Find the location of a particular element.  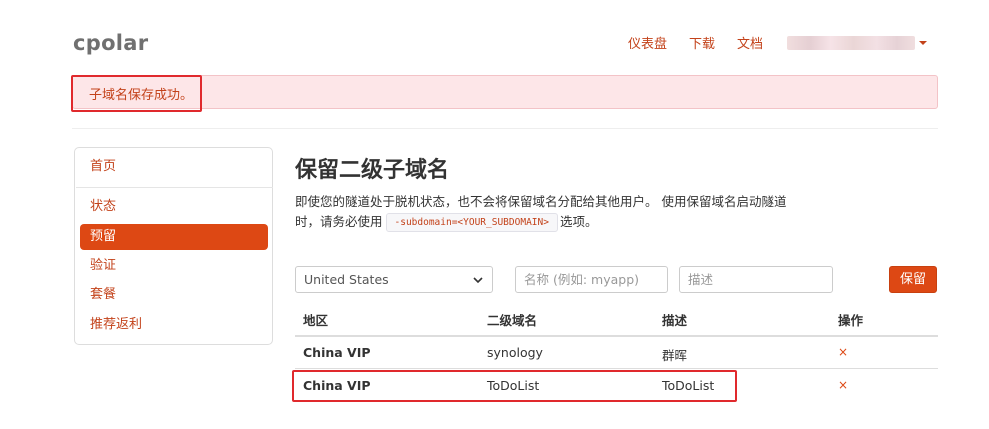

user-menu is located at coordinates (857, 42).